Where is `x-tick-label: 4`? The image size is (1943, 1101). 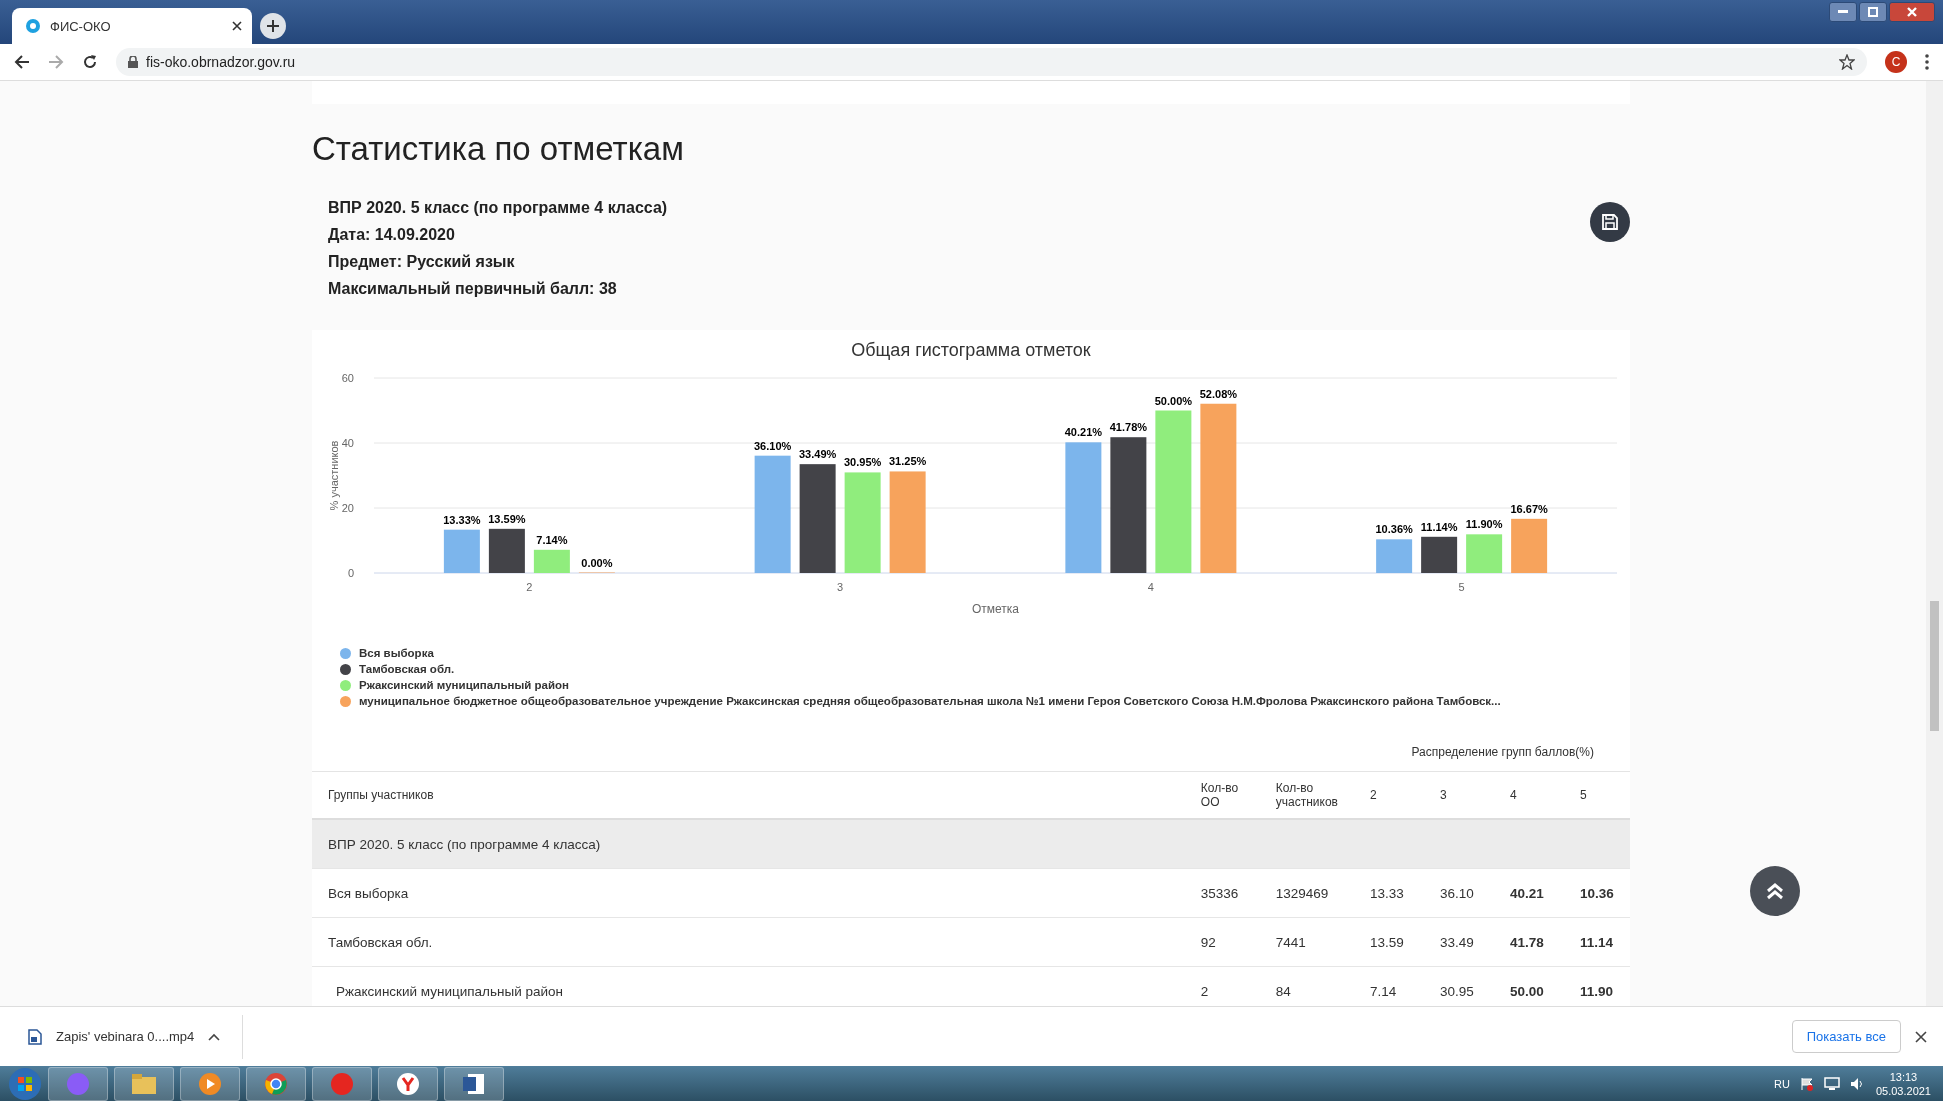
x-tick-label: 4 is located at coordinates (1150, 587).